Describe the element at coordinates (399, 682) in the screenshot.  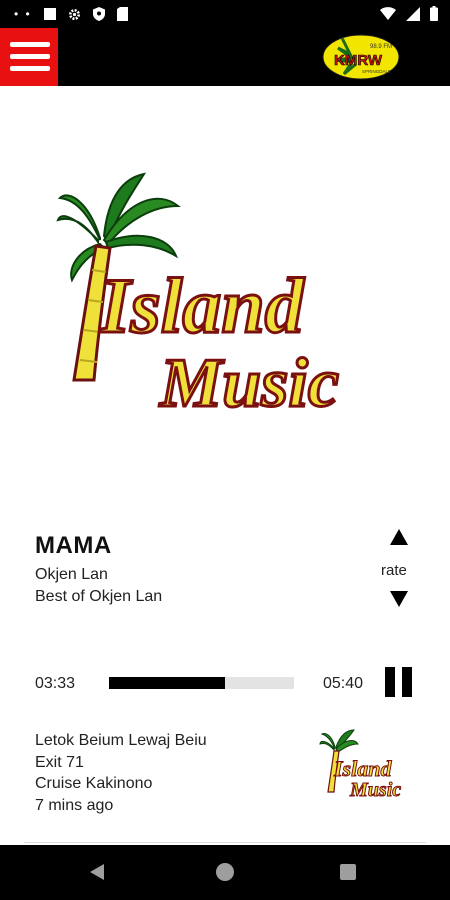
I see `pause-button` at that location.